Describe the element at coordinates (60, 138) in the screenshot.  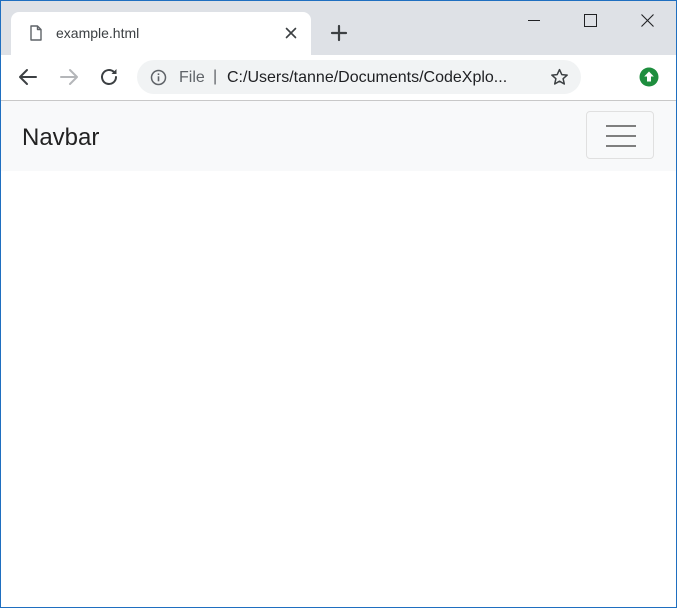
I see `navbar-brand: Navbar` at that location.